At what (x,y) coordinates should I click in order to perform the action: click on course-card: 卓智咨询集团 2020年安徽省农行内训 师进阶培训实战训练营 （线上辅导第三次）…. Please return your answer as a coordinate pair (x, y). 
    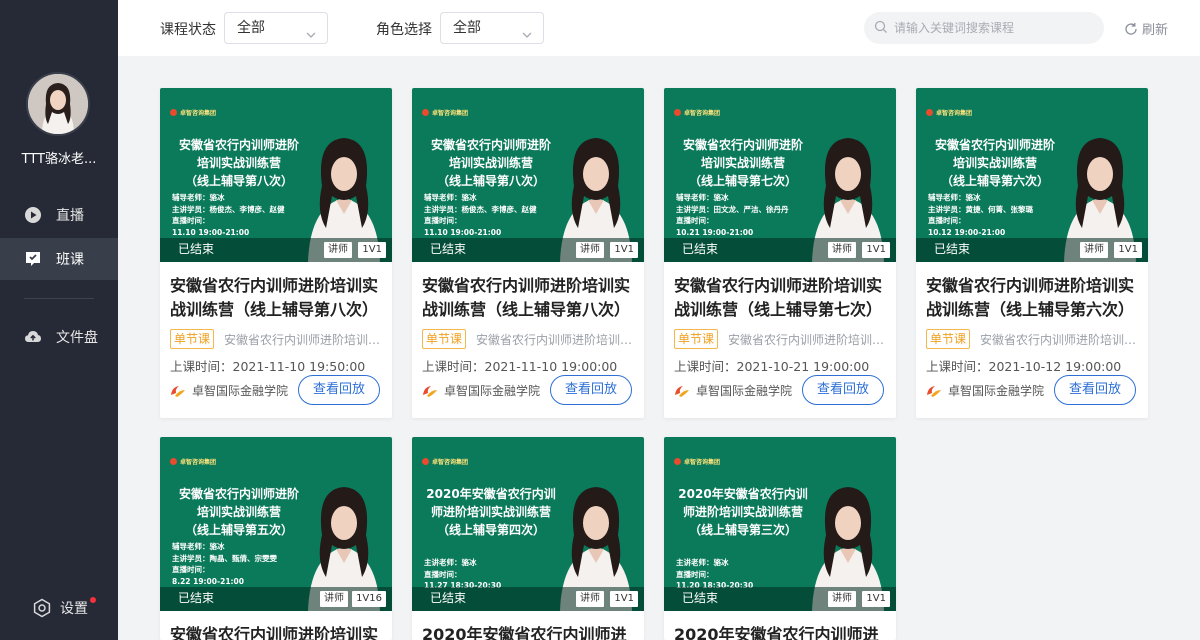
    Looking at the image, I should click on (780, 538).